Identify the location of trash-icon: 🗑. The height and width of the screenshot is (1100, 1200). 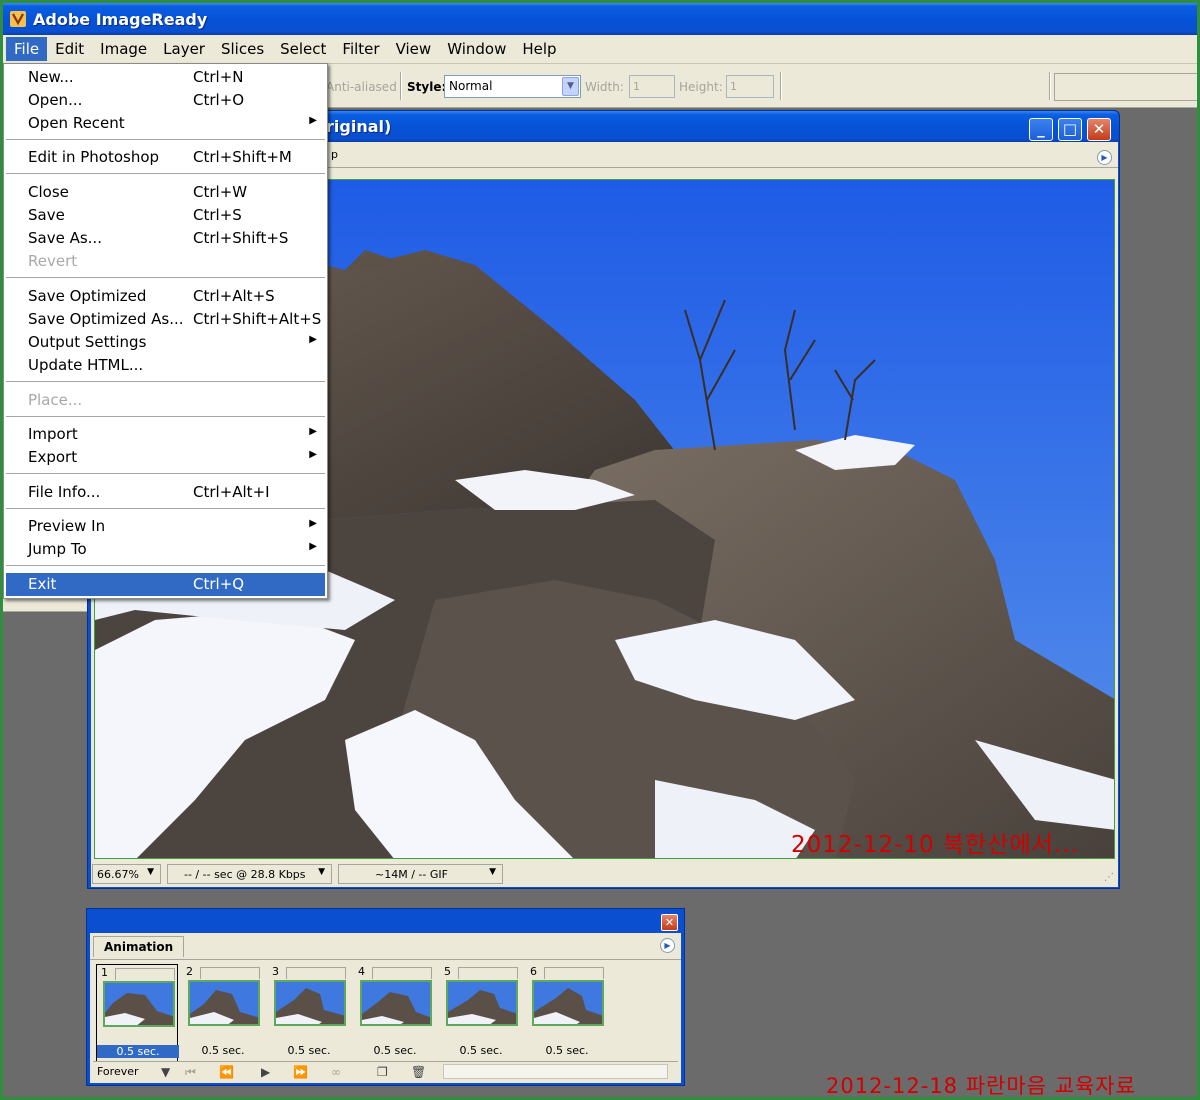
(418, 1072).